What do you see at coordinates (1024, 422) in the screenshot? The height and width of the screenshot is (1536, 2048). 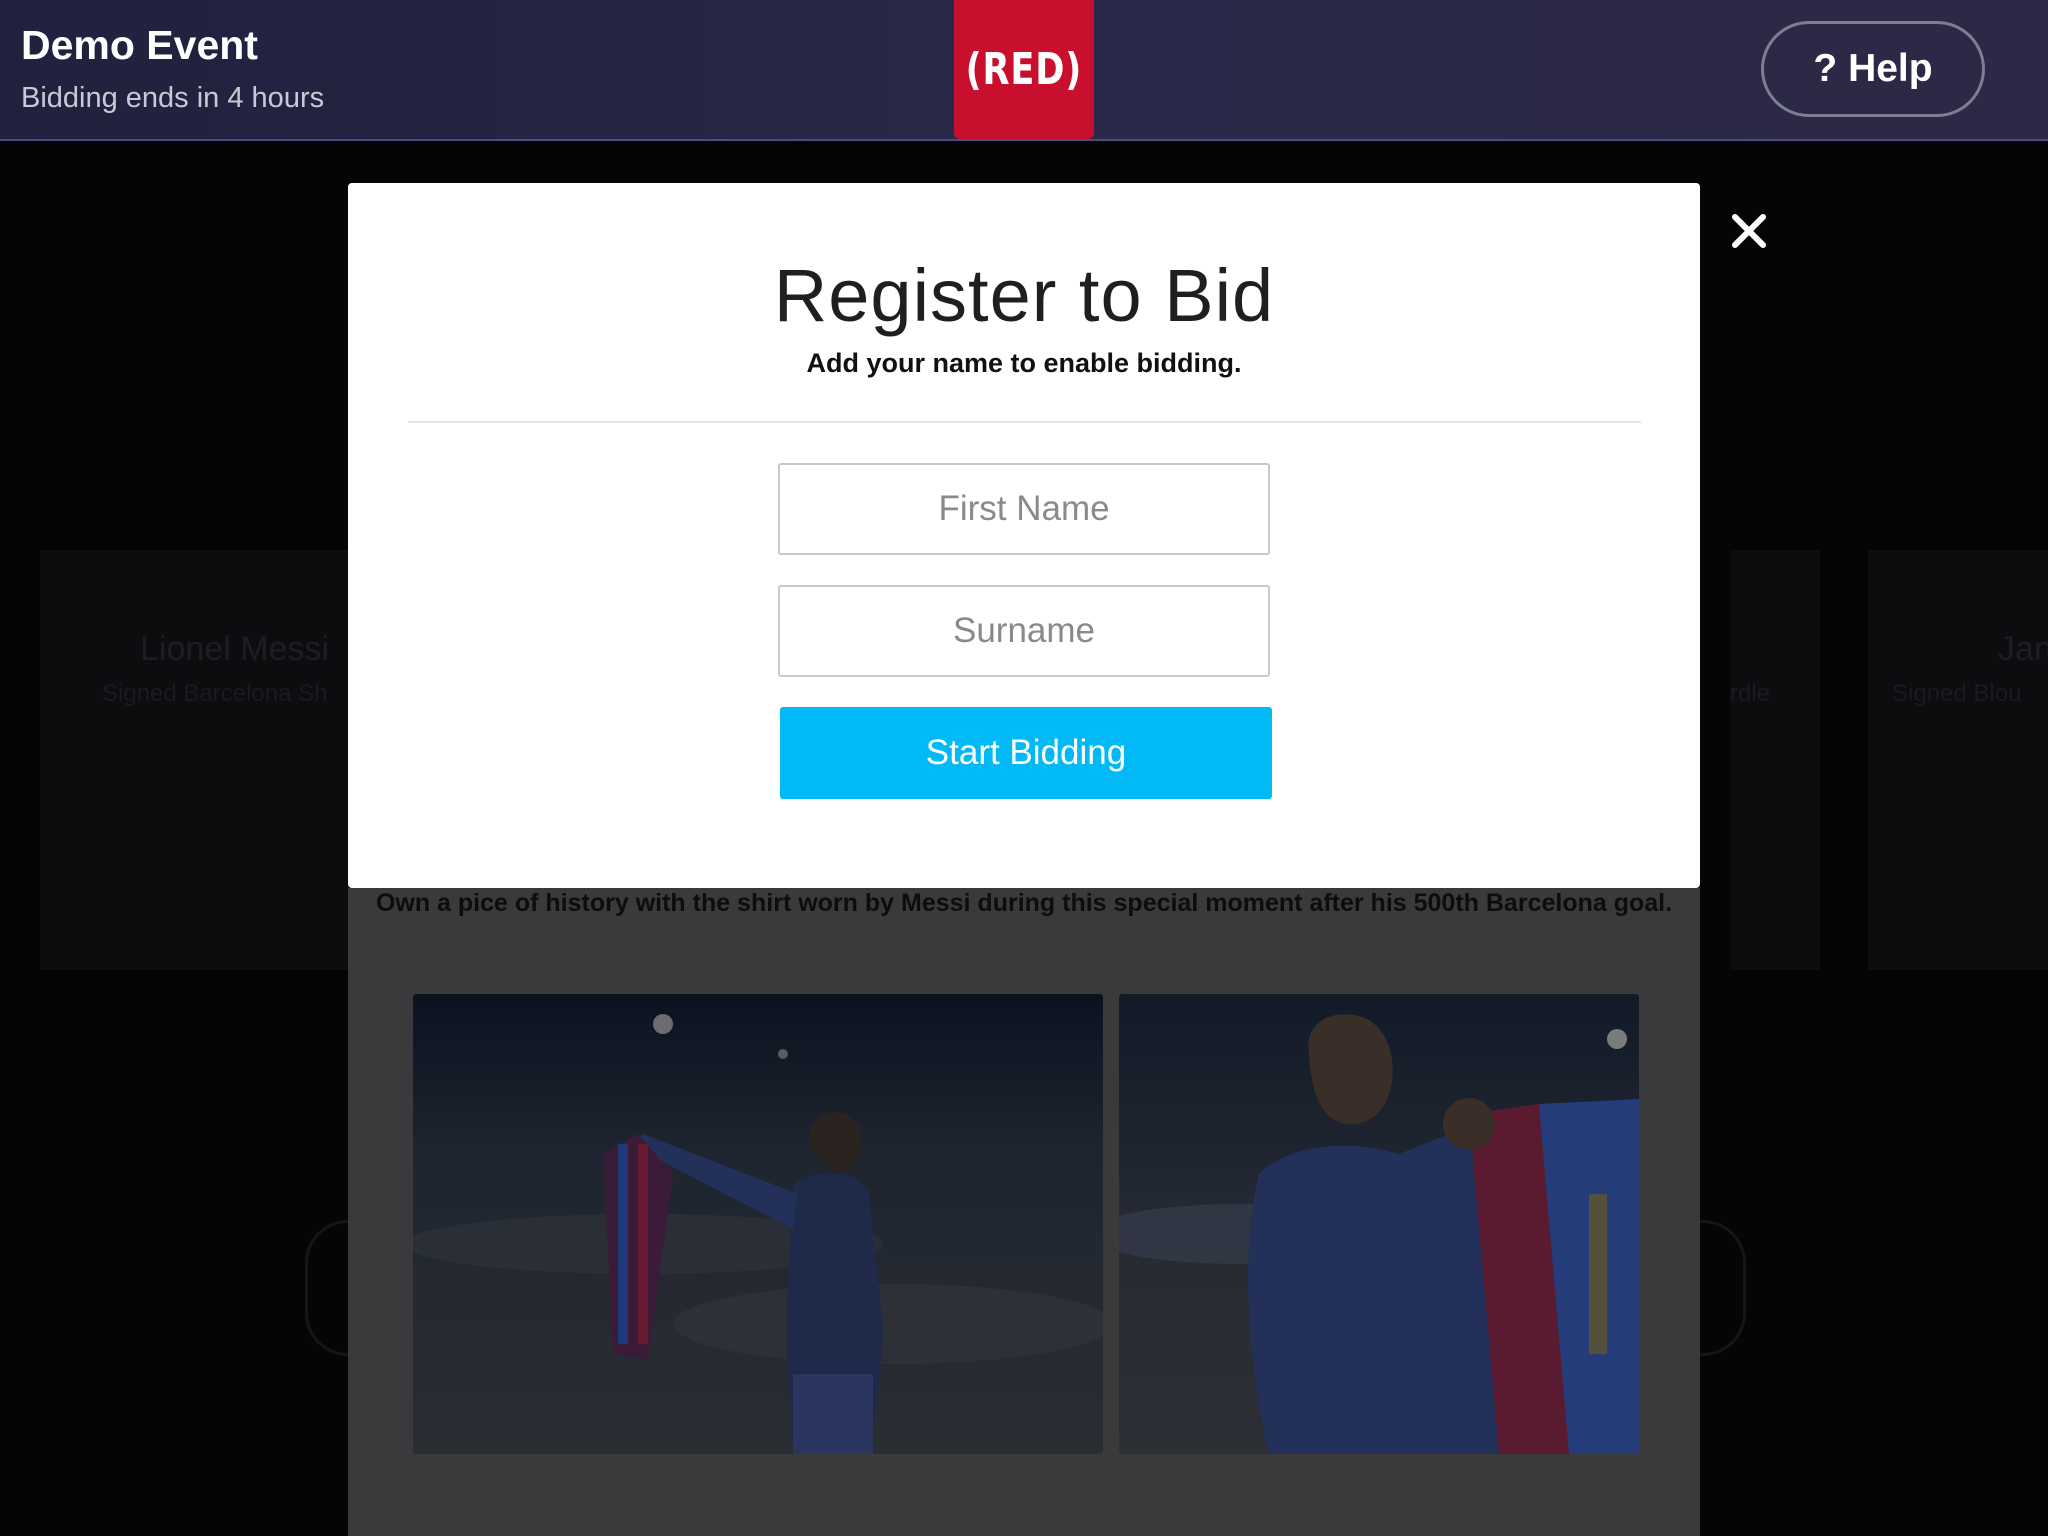 I see `modal-divider` at bounding box center [1024, 422].